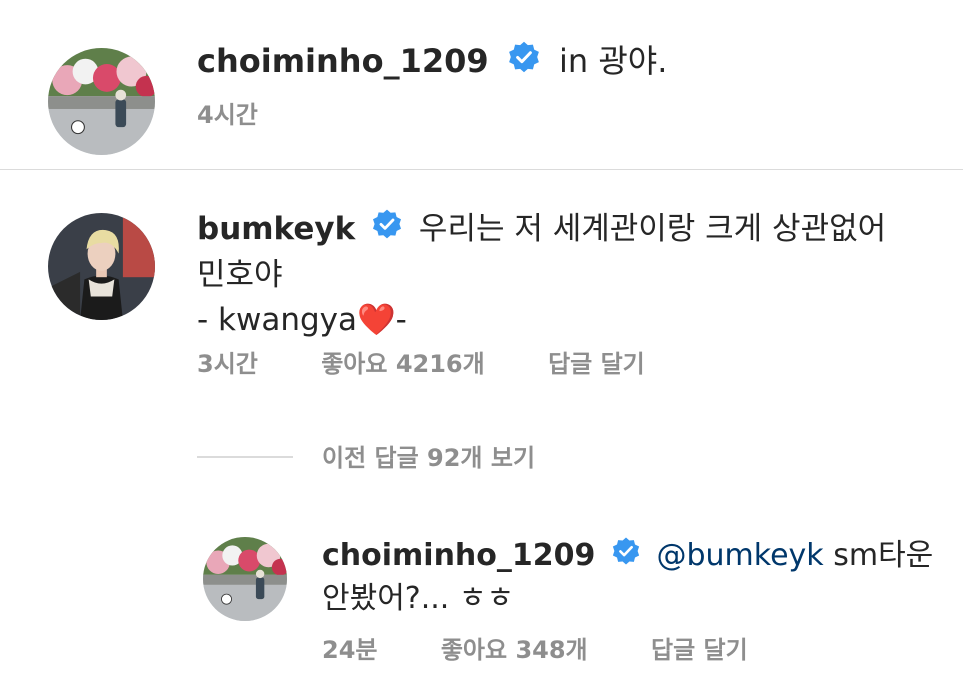 This screenshot has width=963, height=683. I want to click on post-header-line: choiminho_1209 in 광야., so click(432, 62).